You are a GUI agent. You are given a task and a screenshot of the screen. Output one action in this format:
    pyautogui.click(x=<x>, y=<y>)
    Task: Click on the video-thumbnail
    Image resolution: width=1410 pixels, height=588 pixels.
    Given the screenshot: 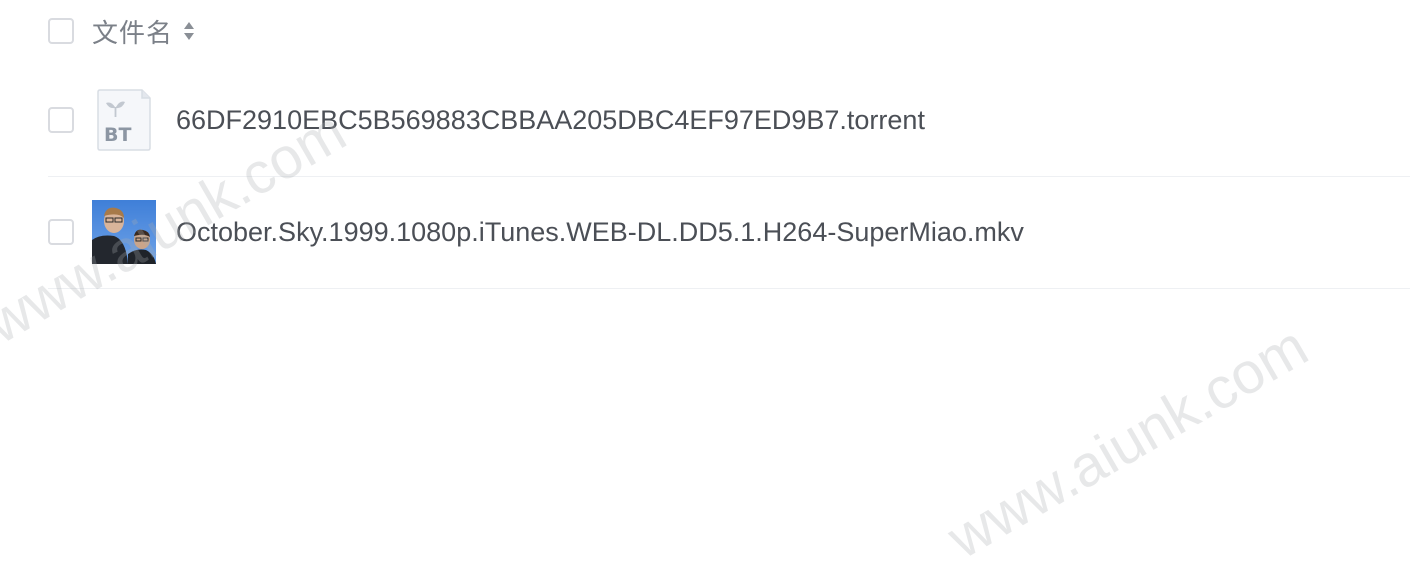 What is the action you would take?
    pyautogui.click(x=124, y=232)
    